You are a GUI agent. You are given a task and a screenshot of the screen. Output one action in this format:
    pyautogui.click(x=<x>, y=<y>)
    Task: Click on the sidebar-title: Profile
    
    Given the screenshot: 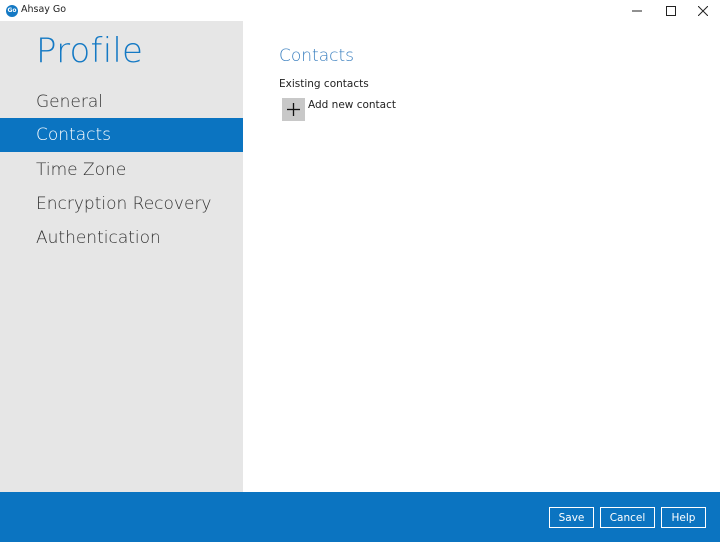 What is the action you would take?
    pyautogui.click(x=90, y=51)
    